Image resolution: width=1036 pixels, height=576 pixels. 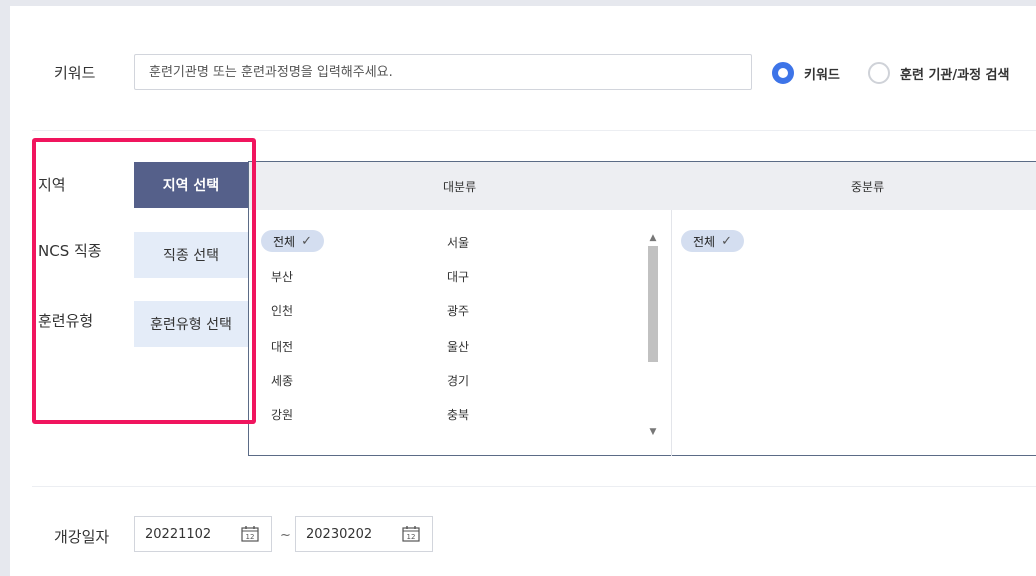 I want to click on region-item-incheon: 인천, so click(x=282, y=310).